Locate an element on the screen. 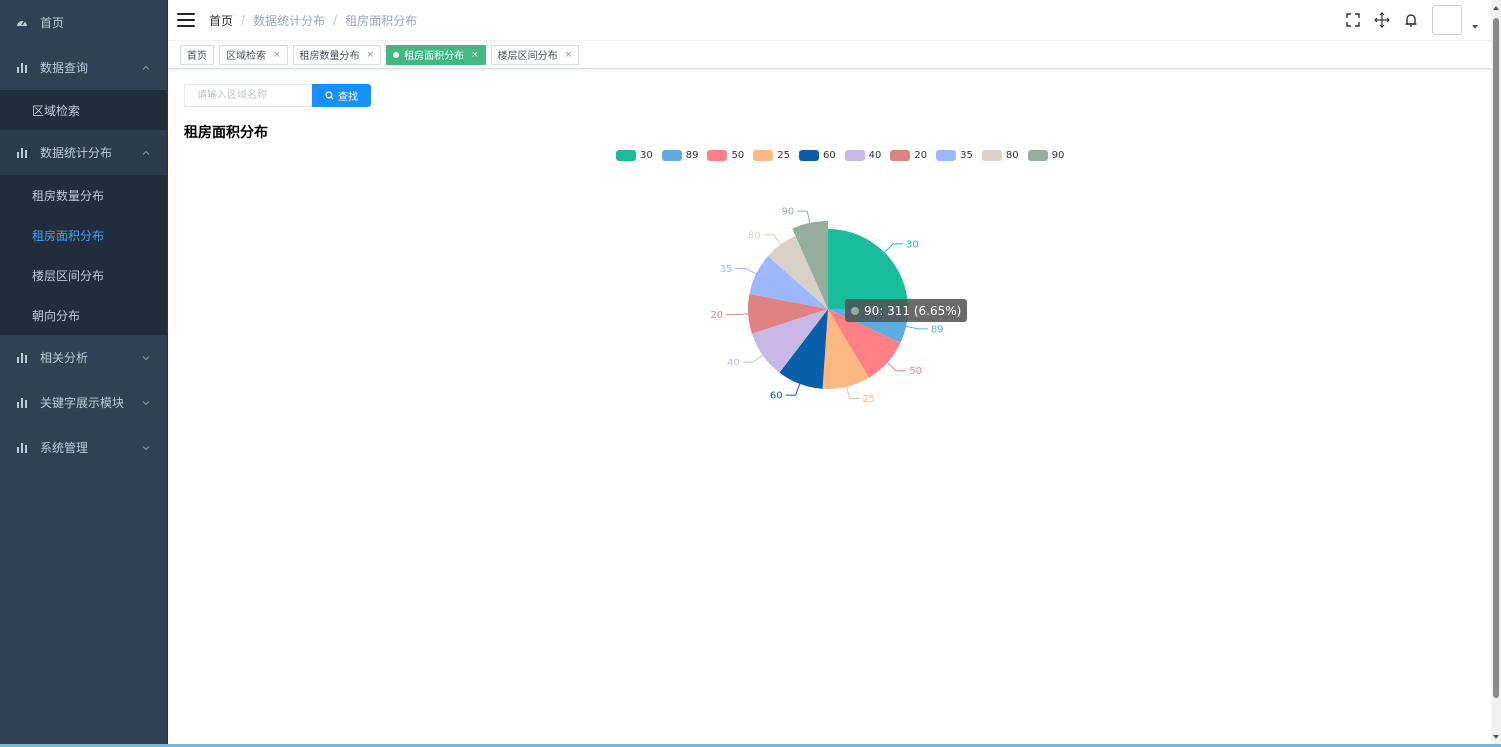  sidebar-item-system: 系统管理 is located at coordinates (83, 447).